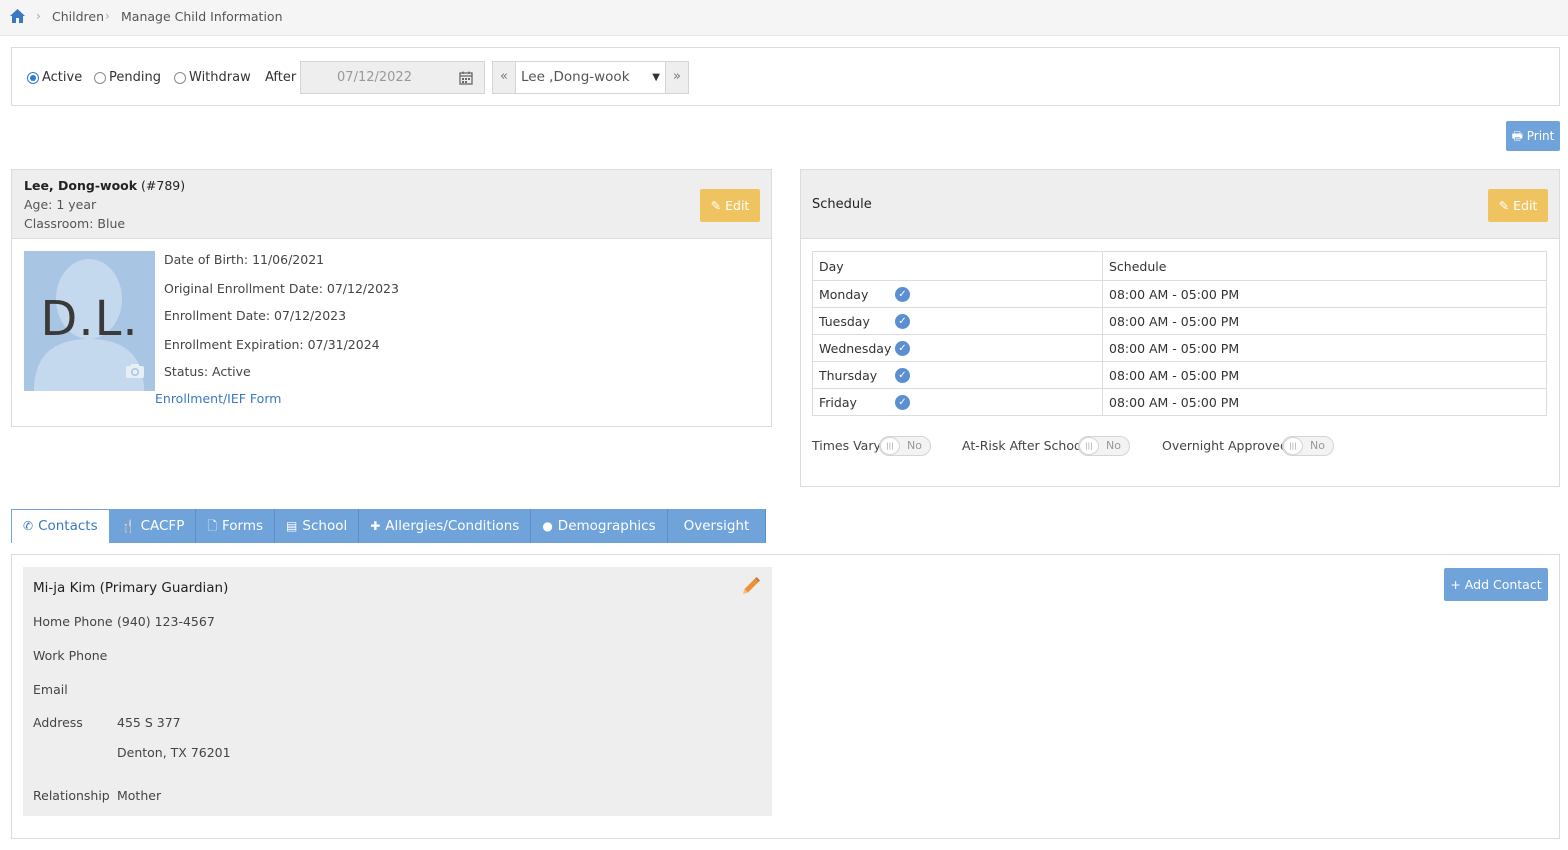 This screenshot has width=1568, height=850. I want to click on tab-label: CACFP, so click(162, 525).